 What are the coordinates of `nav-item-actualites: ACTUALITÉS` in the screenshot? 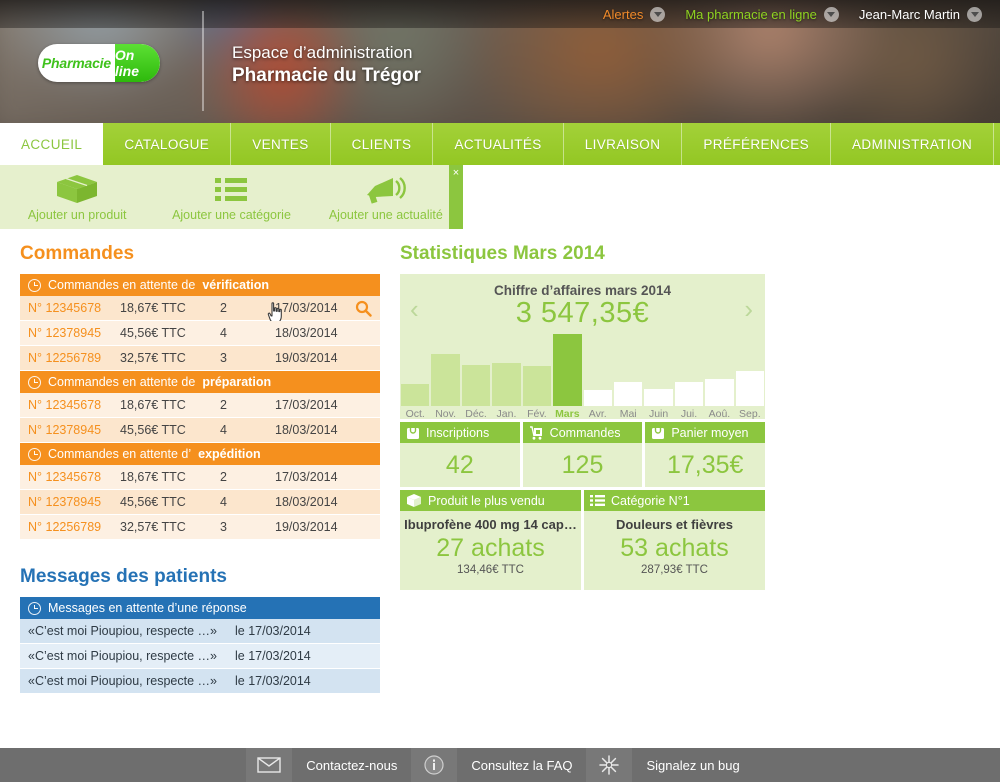 It's located at (498, 144).